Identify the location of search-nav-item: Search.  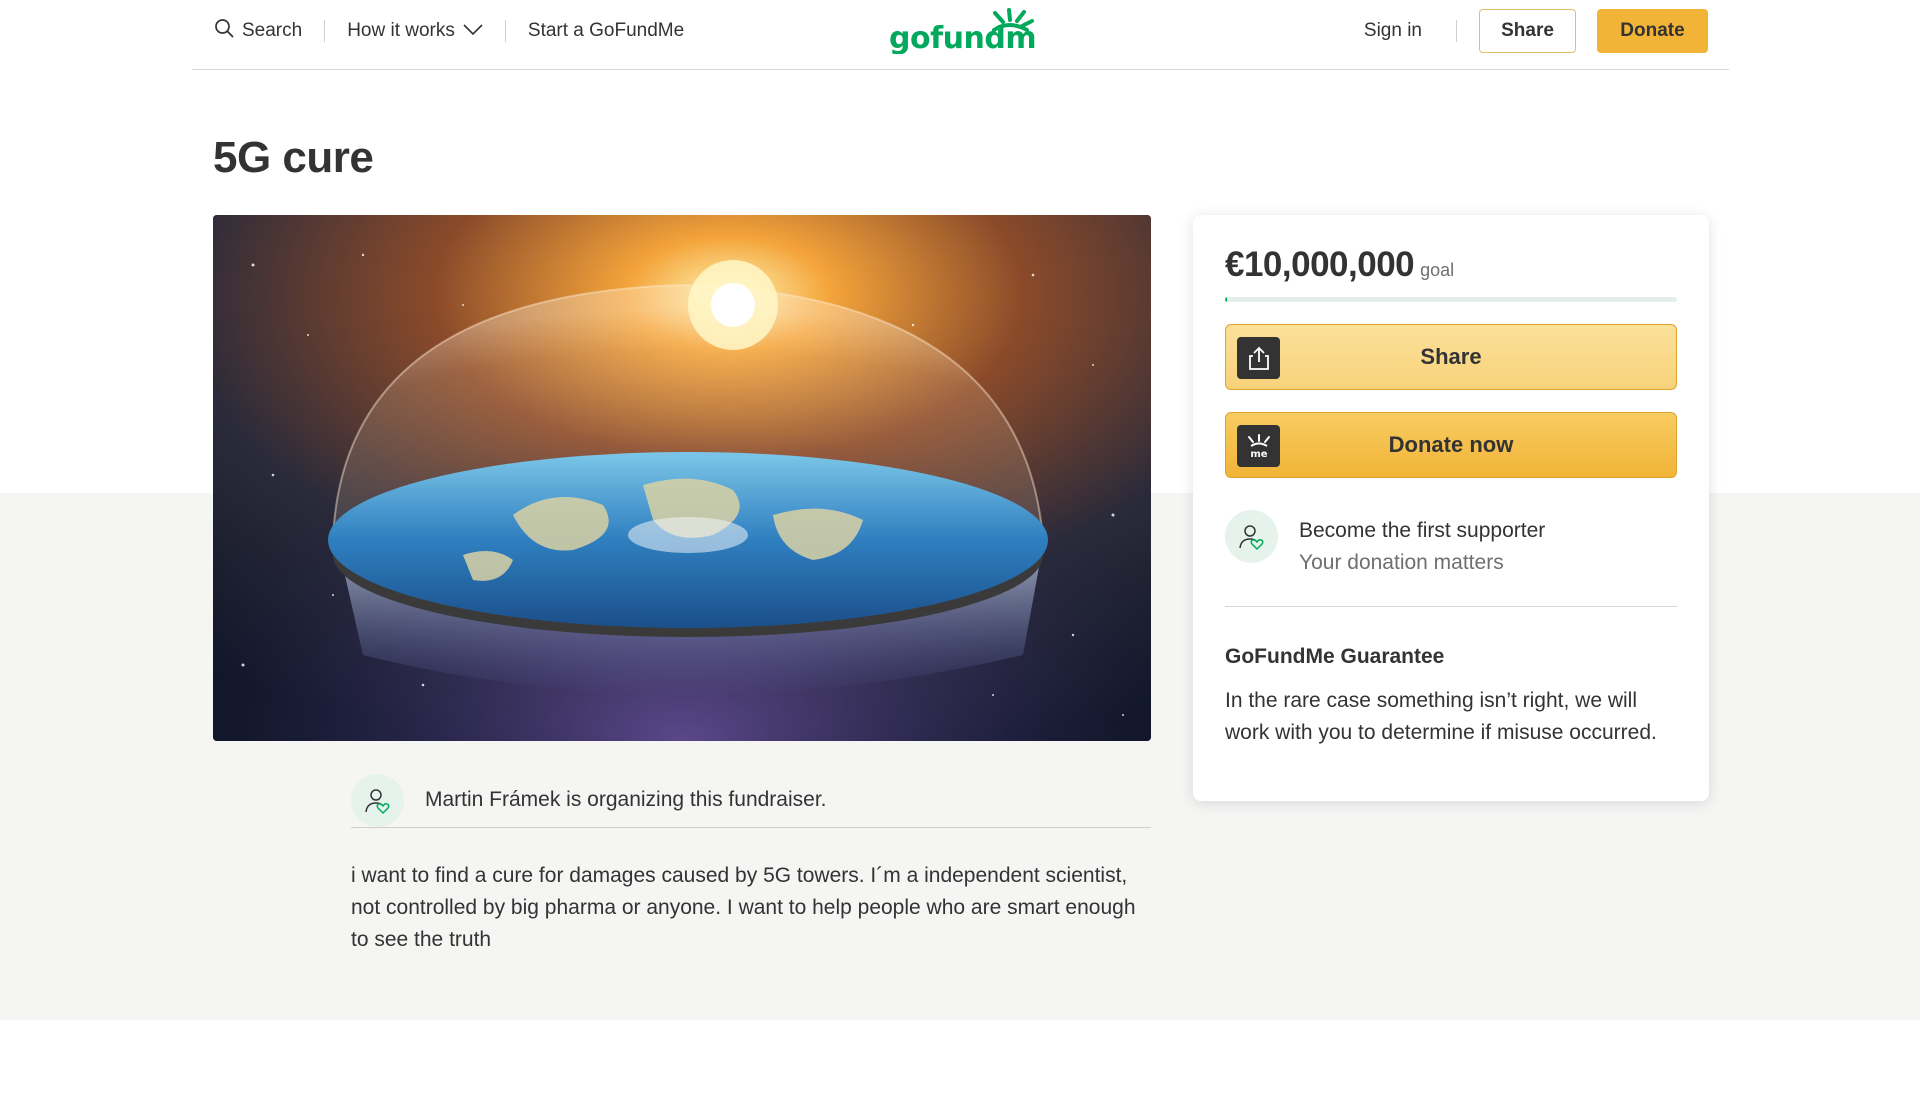
(258, 31).